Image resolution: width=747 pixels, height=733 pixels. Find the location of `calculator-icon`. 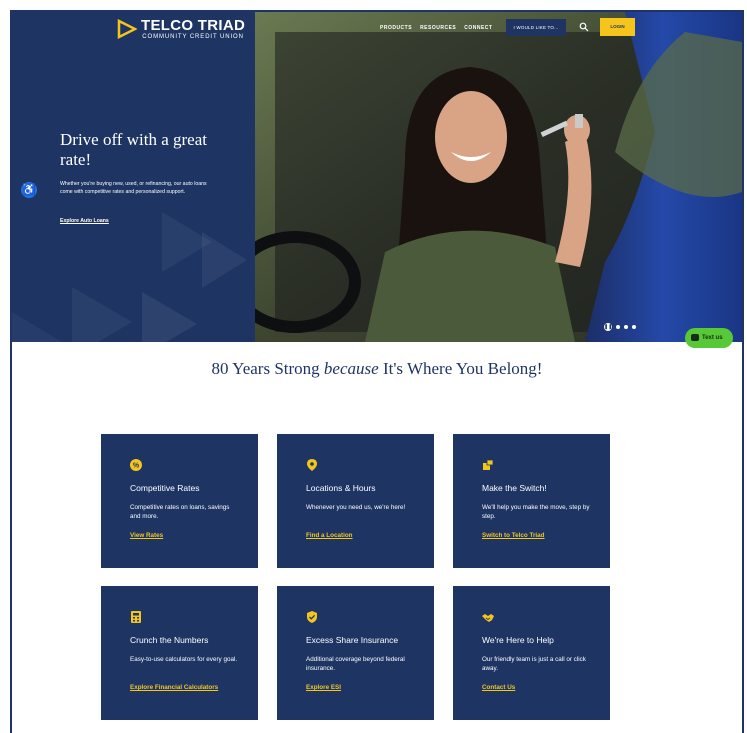

calculator-icon is located at coordinates (136, 617).